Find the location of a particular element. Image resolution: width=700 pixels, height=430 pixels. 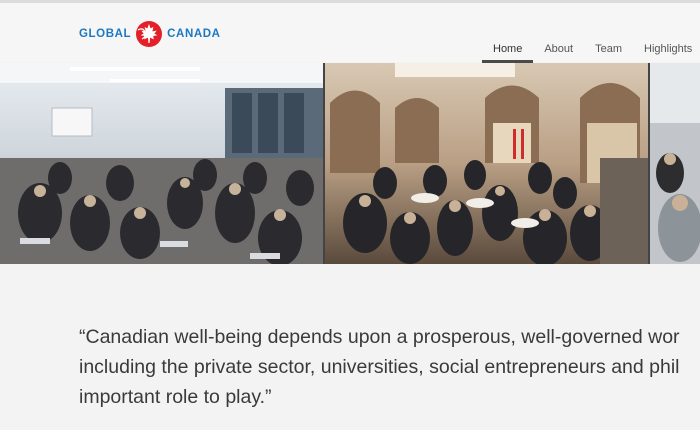

maple-globe-icon is located at coordinates (149, 34).